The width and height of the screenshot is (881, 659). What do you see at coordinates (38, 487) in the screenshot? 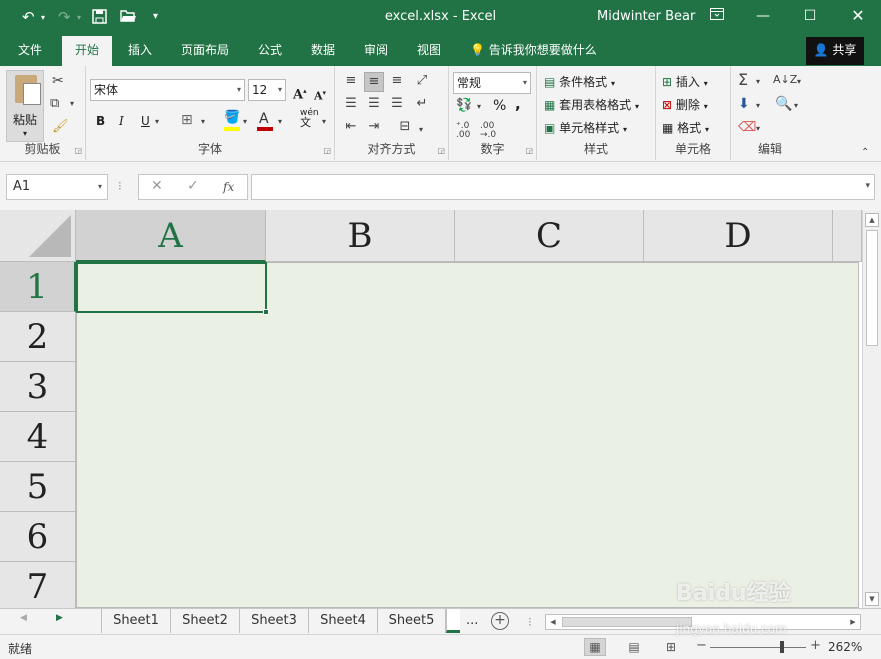
I see `row-header-5: 5` at bounding box center [38, 487].